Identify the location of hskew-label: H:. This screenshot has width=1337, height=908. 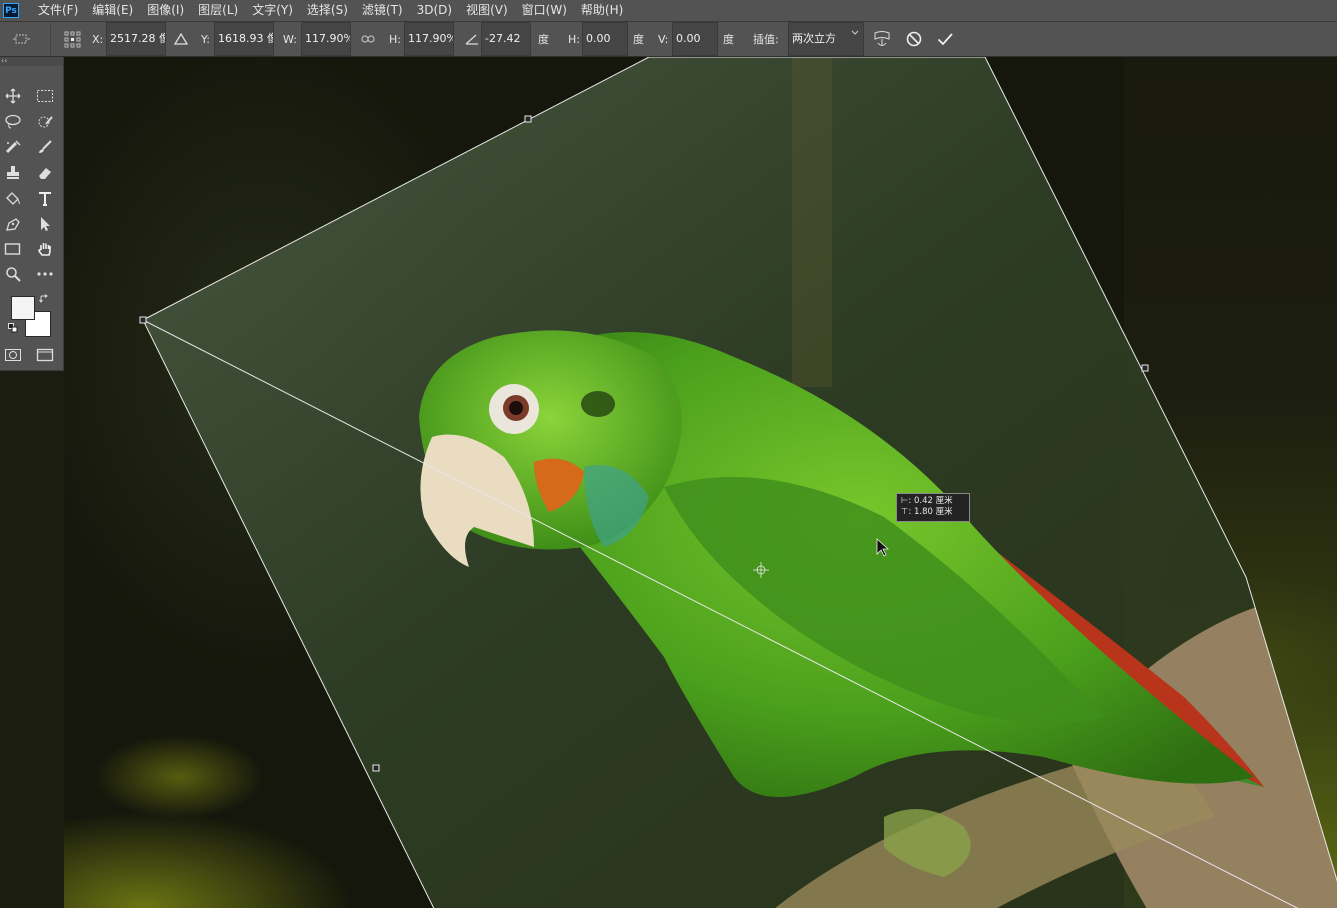
(574, 39).